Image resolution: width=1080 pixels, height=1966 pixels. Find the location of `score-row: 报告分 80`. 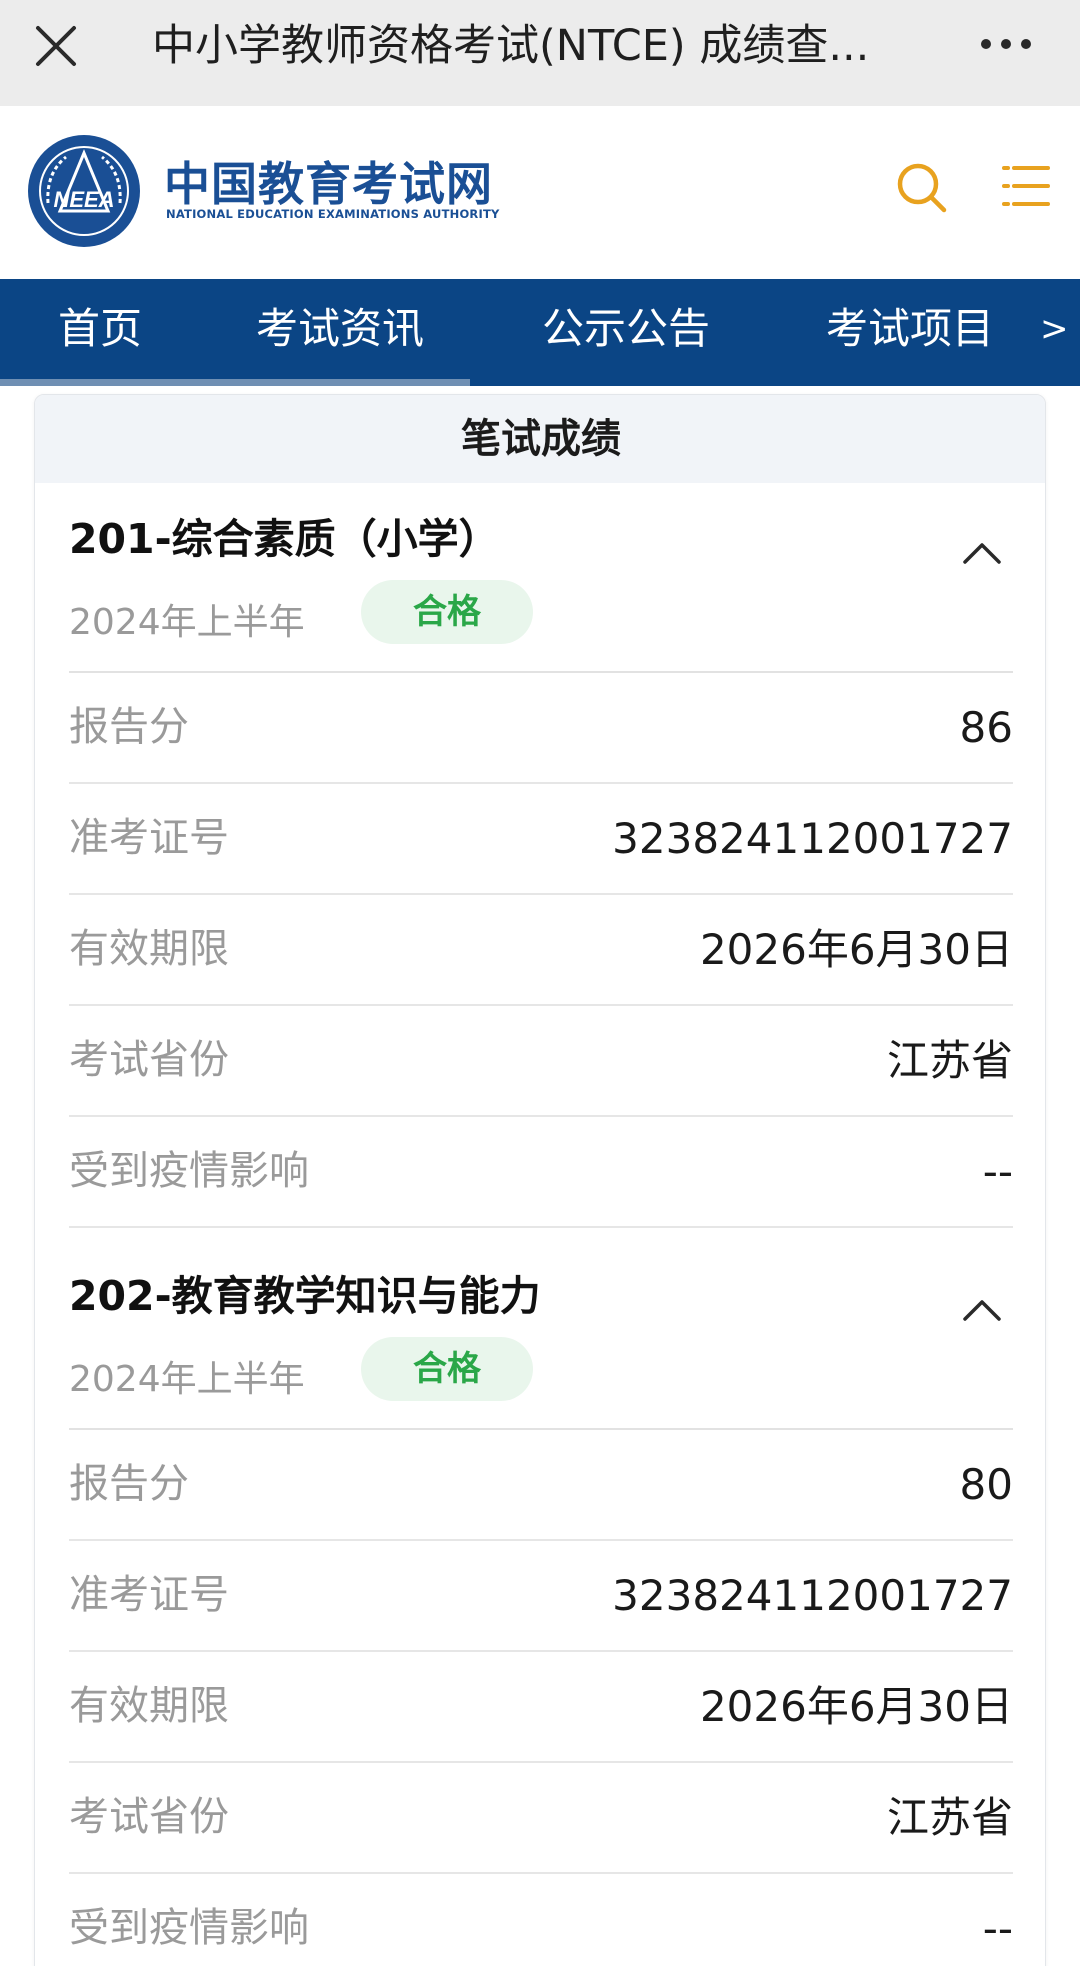

score-row: 报告分 80 is located at coordinates (541, 1485).